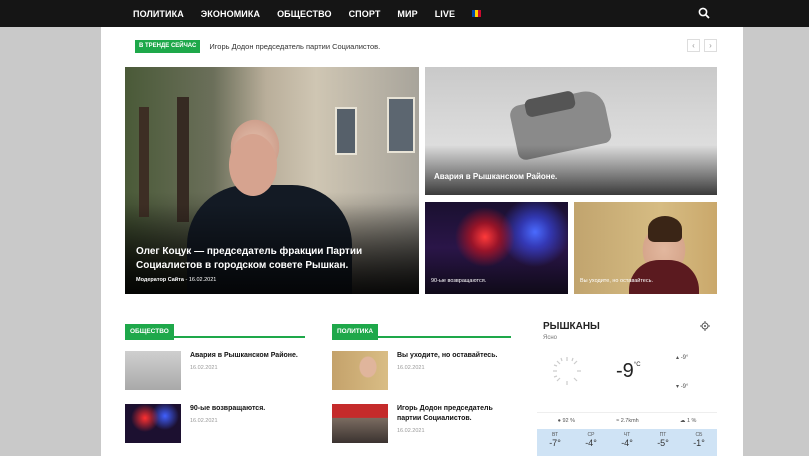 The image size is (809, 456). I want to click on weather-temp-value: -9, so click(625, 371).